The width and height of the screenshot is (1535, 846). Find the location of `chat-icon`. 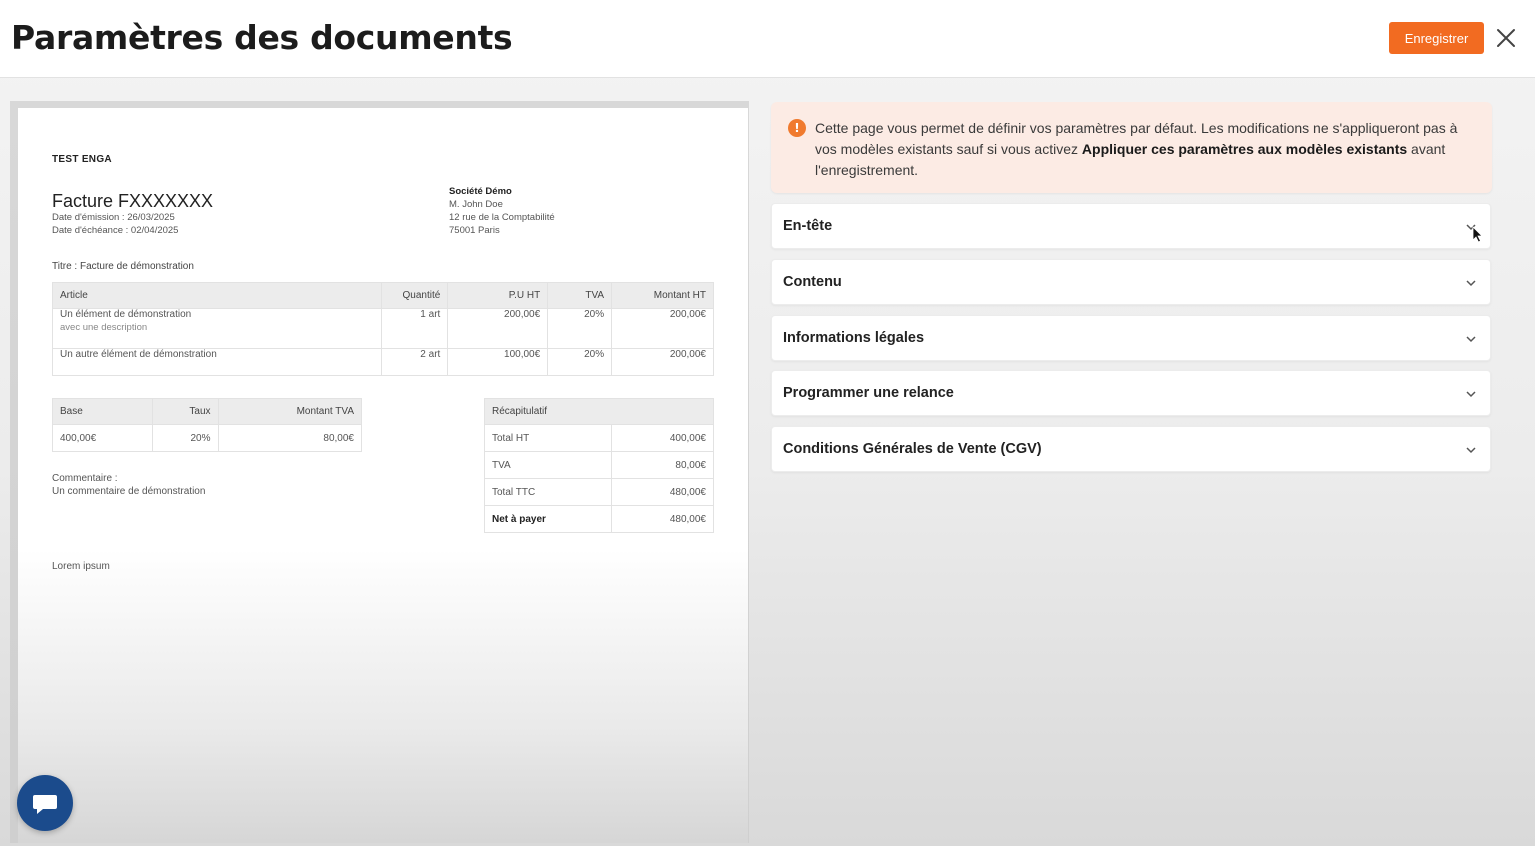

chat-icon is located at coordinates (45, 804).